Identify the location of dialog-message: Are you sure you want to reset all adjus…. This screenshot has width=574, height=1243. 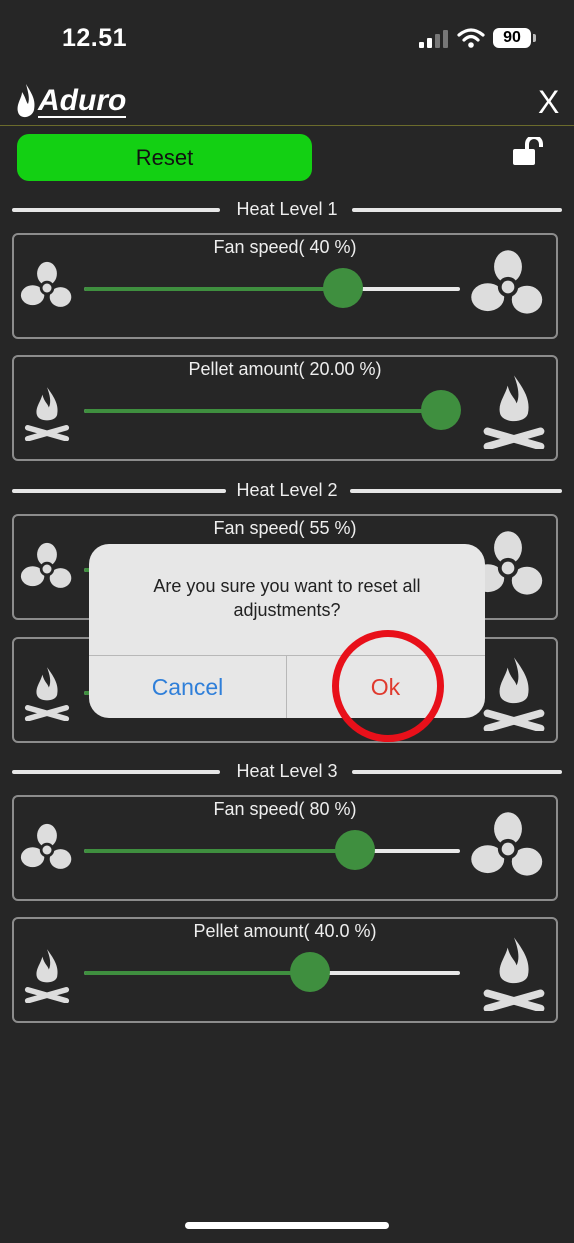
(287, 598).